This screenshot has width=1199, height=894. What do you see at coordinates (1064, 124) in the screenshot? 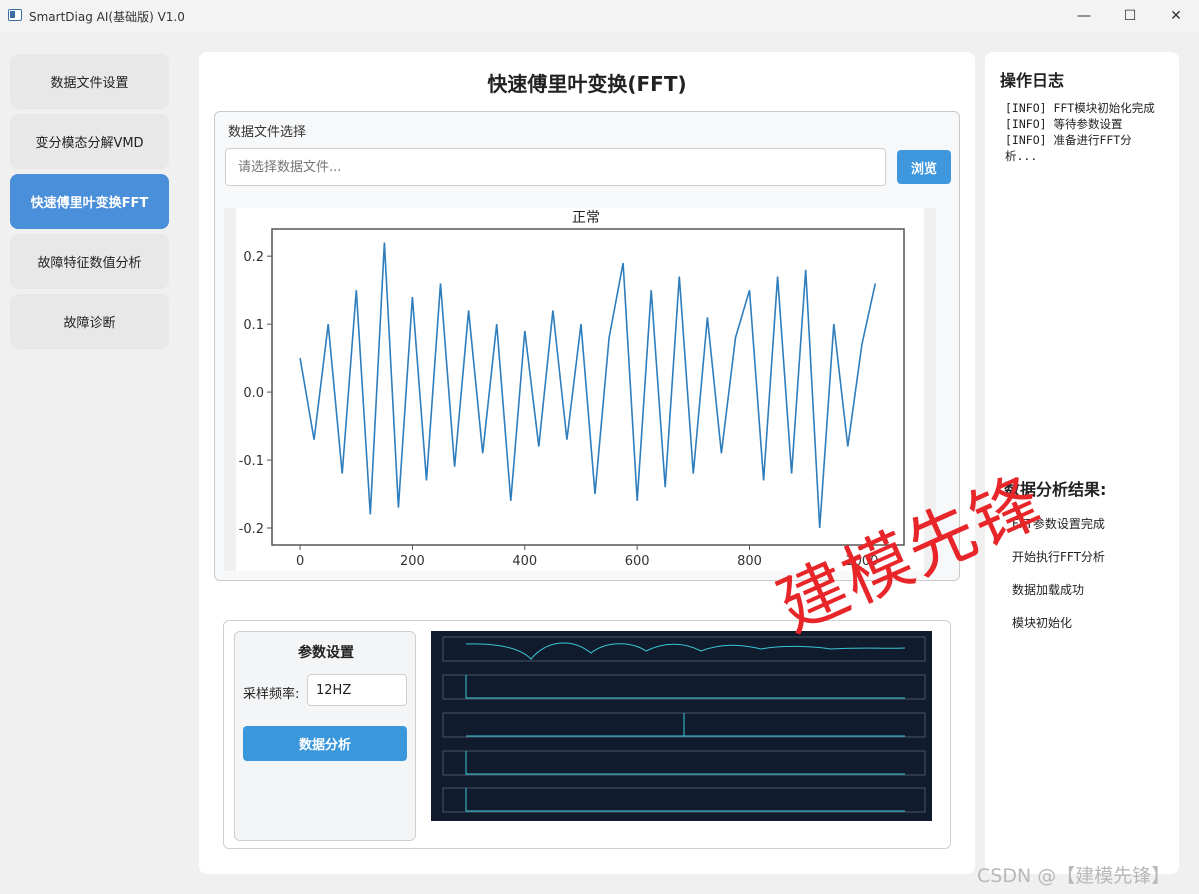
I see `log-line: [INFO] 等待参数设置` at bounding box center [1064, 124].